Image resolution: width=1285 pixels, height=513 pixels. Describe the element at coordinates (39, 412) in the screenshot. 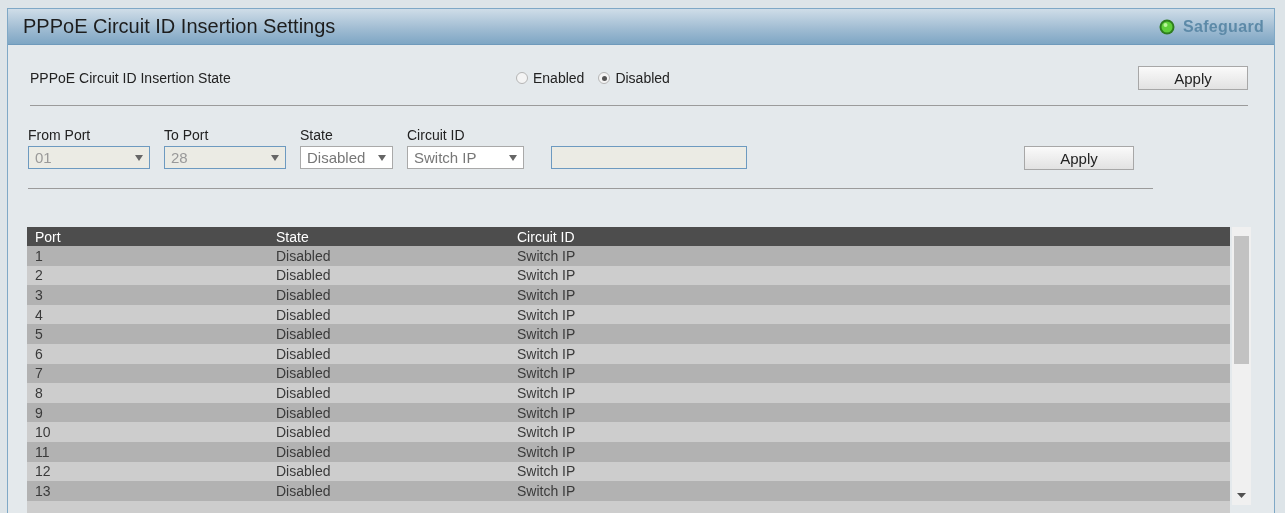

I see `table-cell-text: 9` at that location.